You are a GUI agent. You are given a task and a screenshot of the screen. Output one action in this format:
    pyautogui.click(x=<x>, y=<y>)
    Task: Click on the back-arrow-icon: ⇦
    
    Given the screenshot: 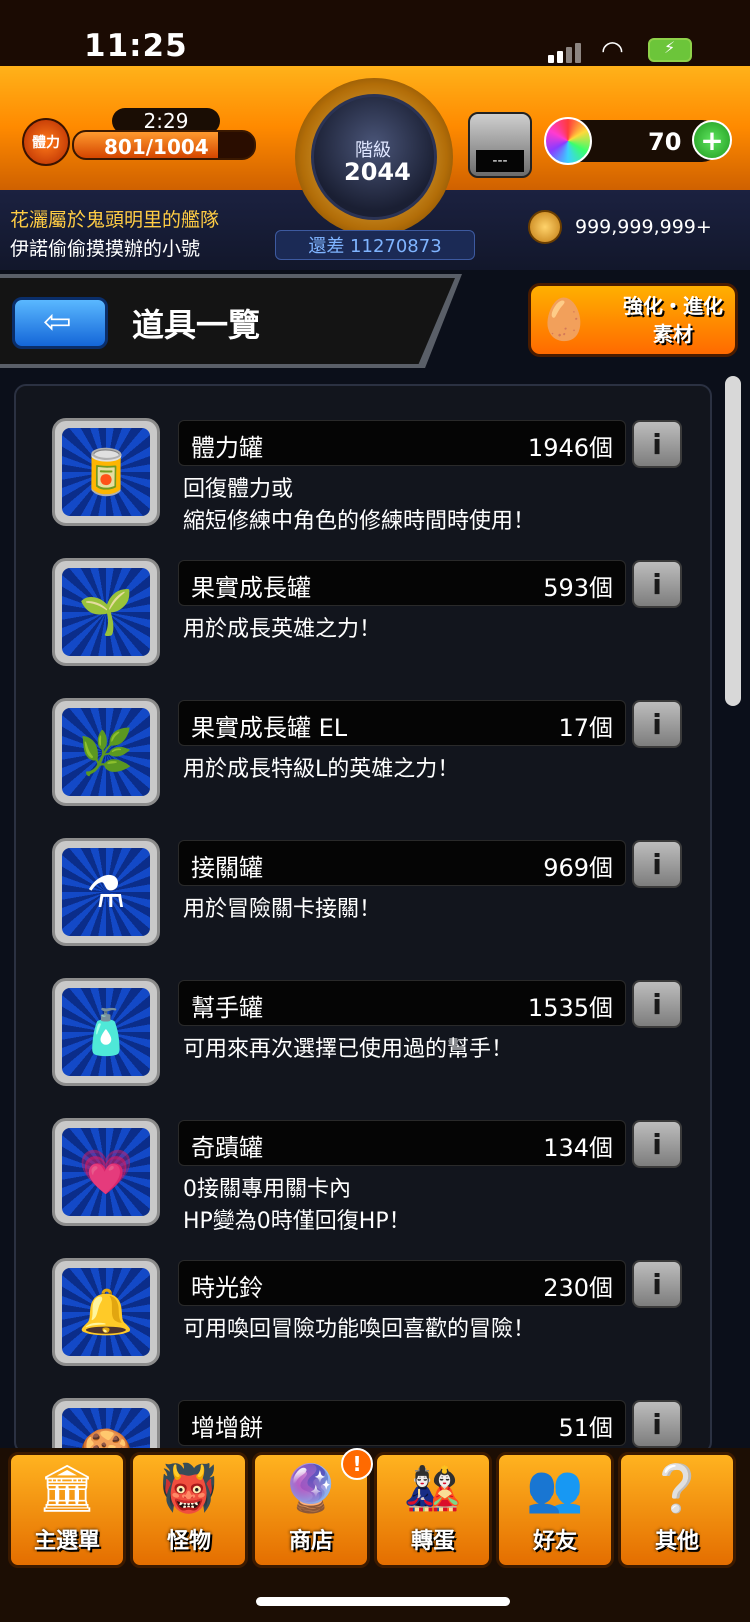 What is the action you would take?
    pyautogui.click(x=57, y=322)
    